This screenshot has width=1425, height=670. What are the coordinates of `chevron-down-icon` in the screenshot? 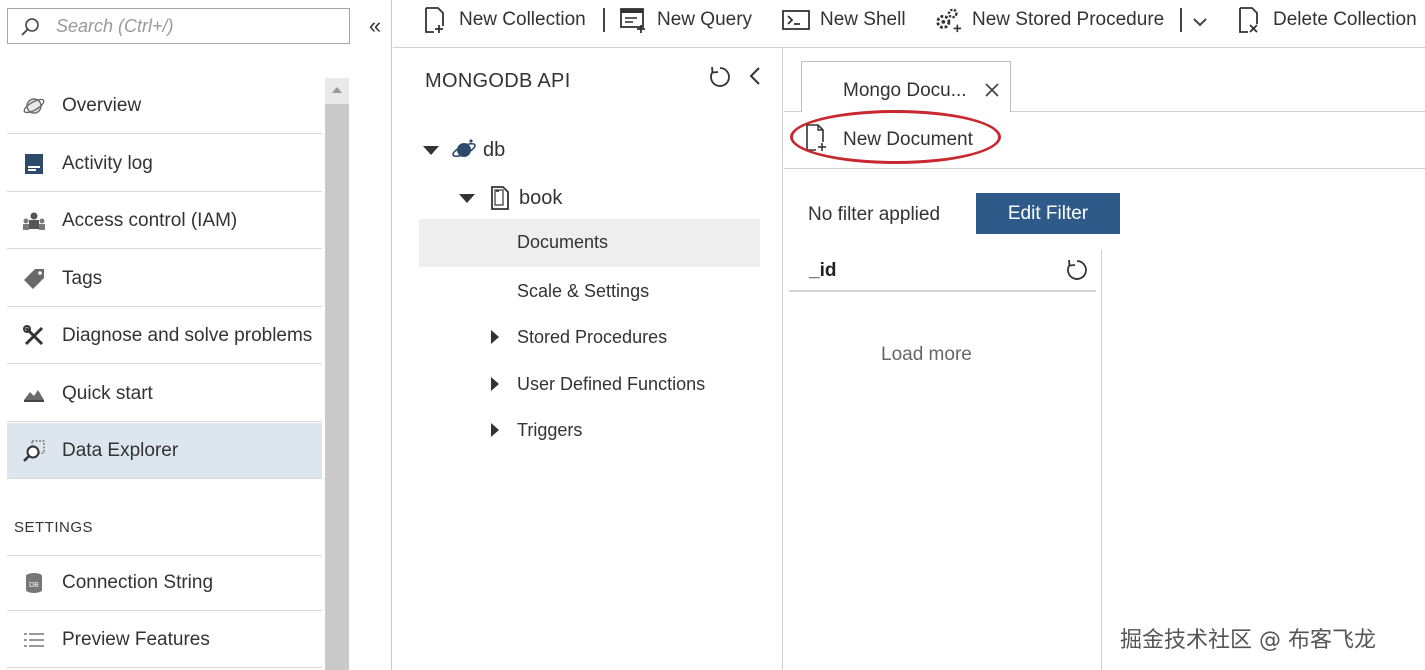 It's located at (1200, 22).